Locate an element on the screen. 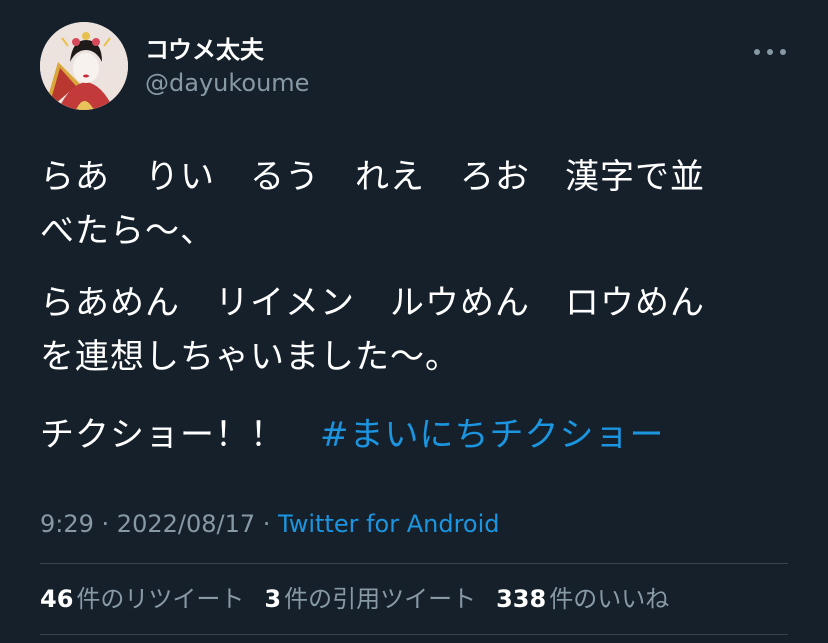 This screenshot has height=643, width=828. tweet-line: べたら〜、 is located at coordinates (127, 231).